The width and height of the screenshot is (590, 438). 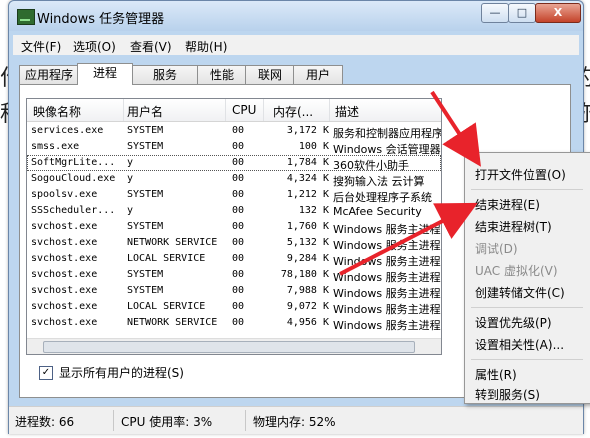 What do you see at coordinates (64, 194) in the screenshot?
I see `process-image-name: spoolsv.exe` at bounding box center [64, 194].